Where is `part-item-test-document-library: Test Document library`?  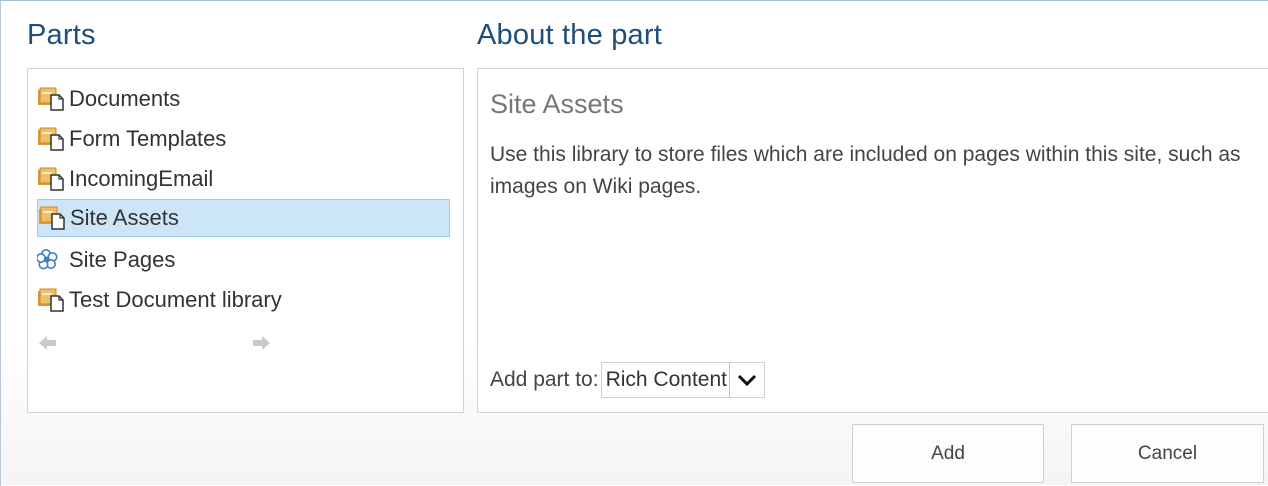 part-item-test-document-library: Test Document library is located at coordinates (243, 300).